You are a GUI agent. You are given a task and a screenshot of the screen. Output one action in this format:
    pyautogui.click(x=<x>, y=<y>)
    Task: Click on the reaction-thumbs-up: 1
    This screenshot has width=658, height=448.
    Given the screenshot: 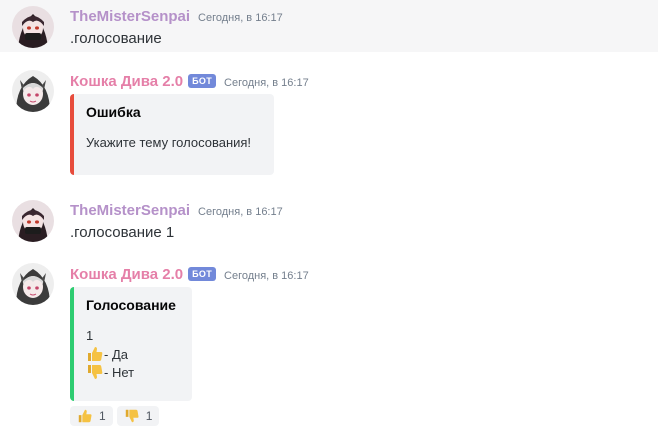 What is the action you would take?
    pyautogui.click(x=91, y=416)
    